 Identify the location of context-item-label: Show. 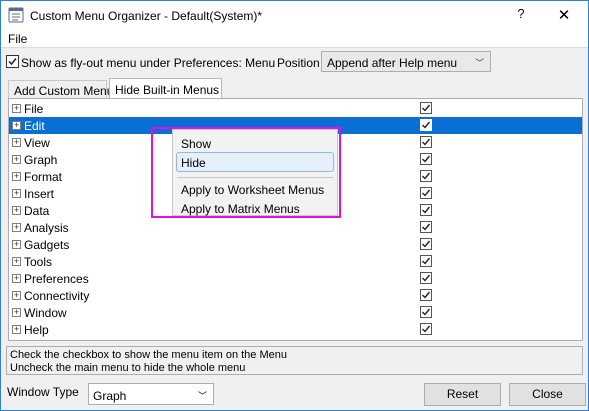
(196, 144).